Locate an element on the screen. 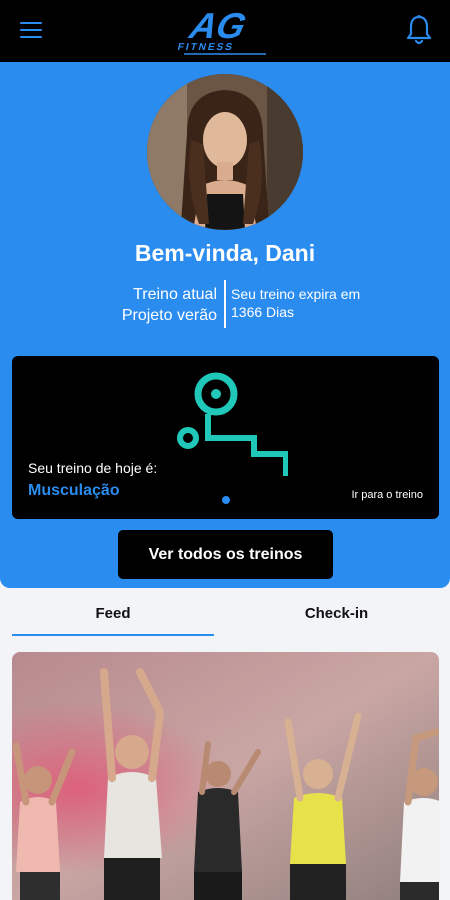 This screenshot has height=900, width=450. bench-press-icon is located at coordinates (232, 424).